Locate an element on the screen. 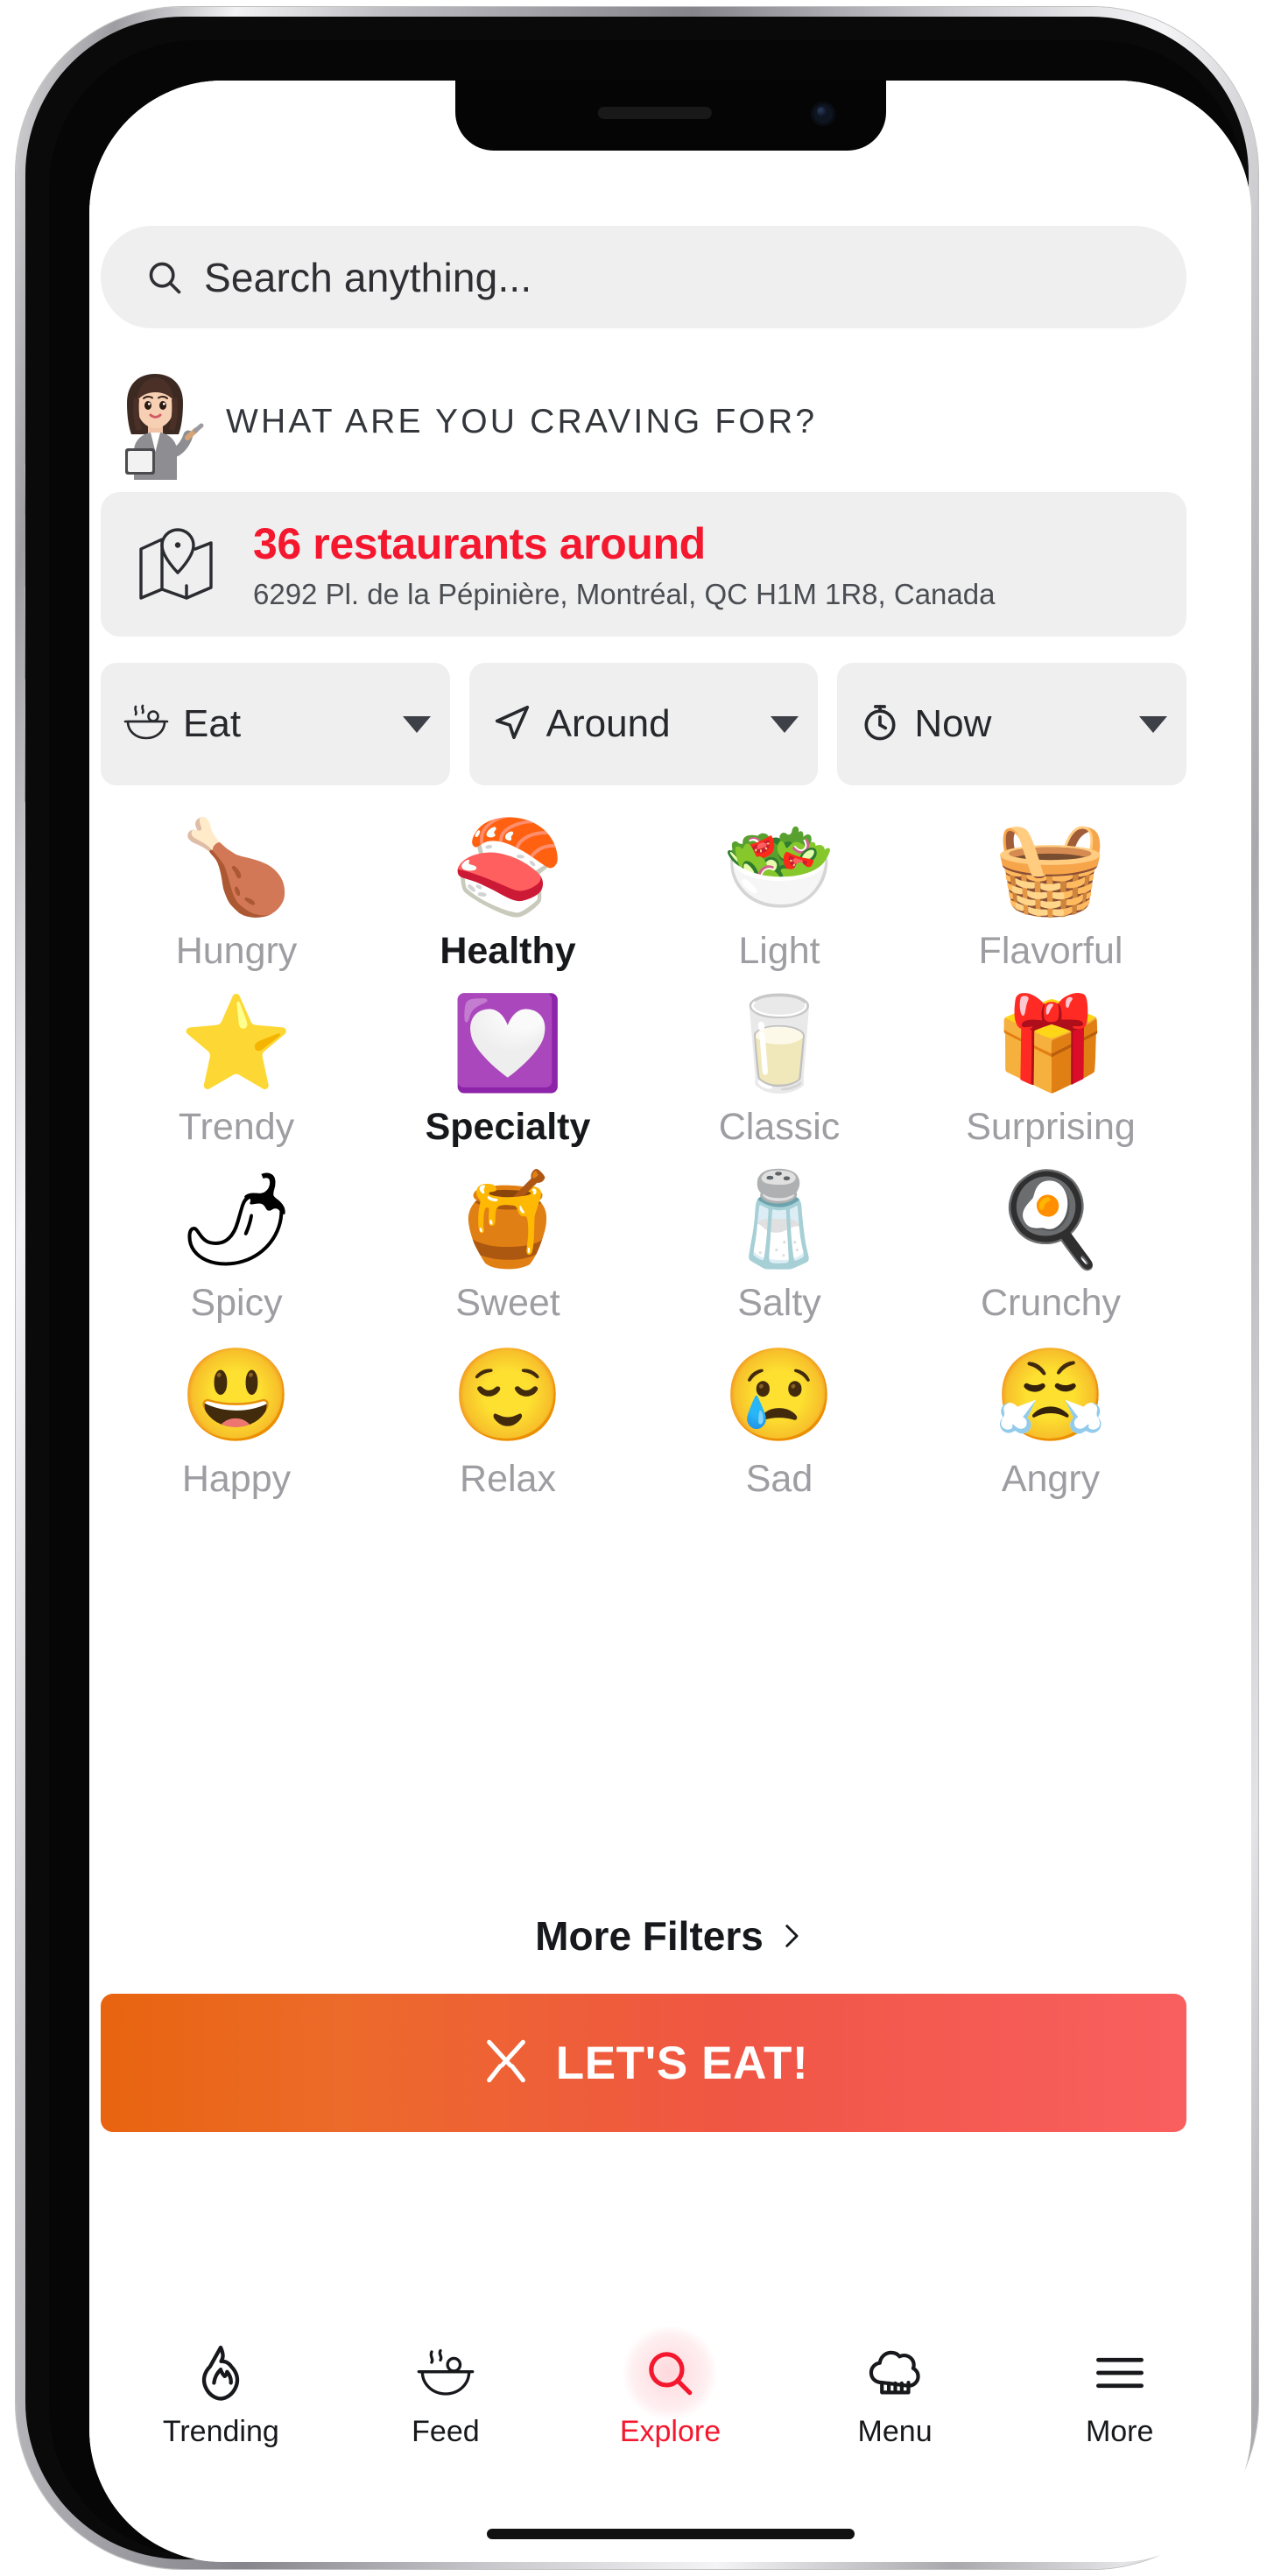 This screenshot has height=2576, width=1274. category-label: Flavorful is located at coordinates (1051, 951).